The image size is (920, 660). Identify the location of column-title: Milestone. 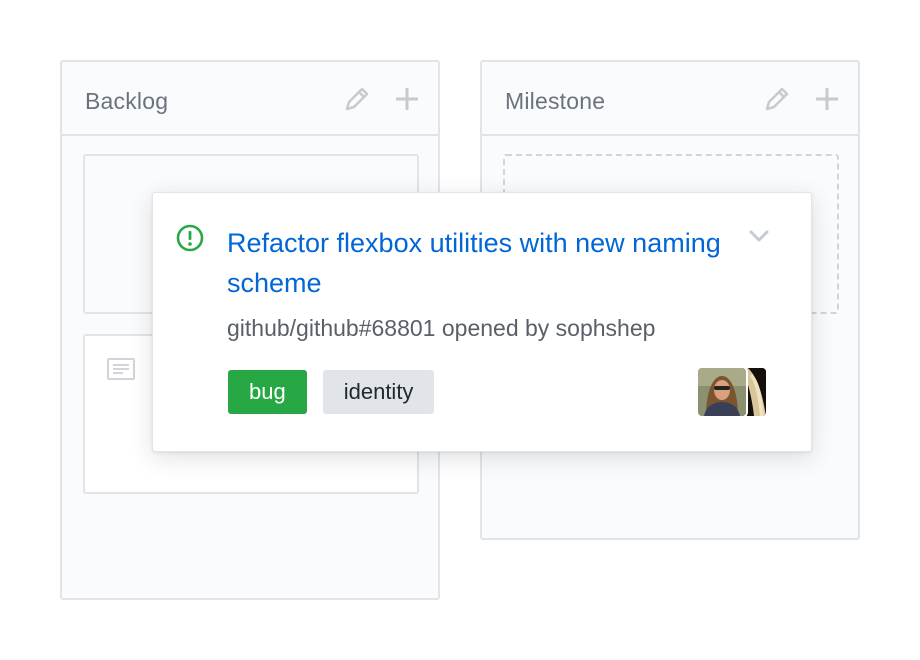
(555, 101).